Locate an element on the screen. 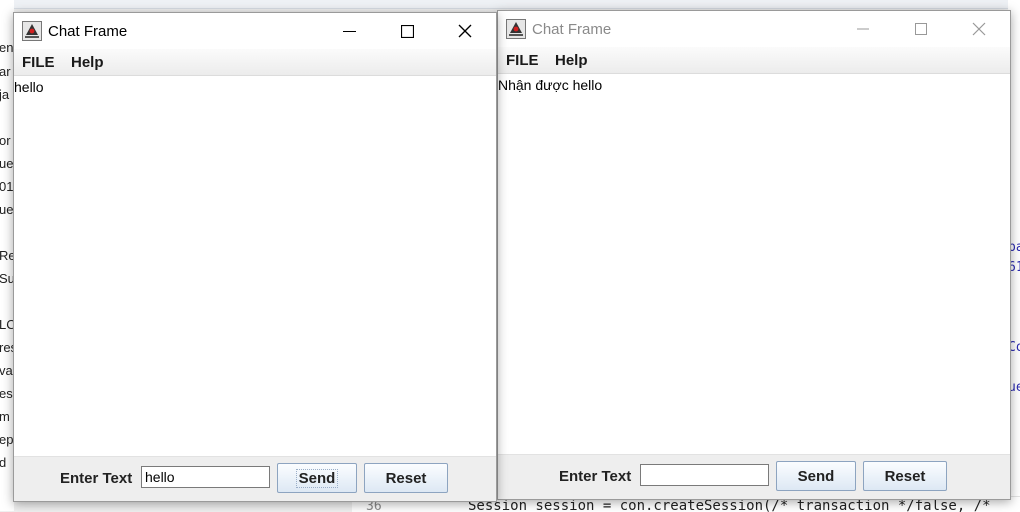 This screenshot has height=512, width=1020. ide-toolbar-strip is located at coordinates (510, 4).